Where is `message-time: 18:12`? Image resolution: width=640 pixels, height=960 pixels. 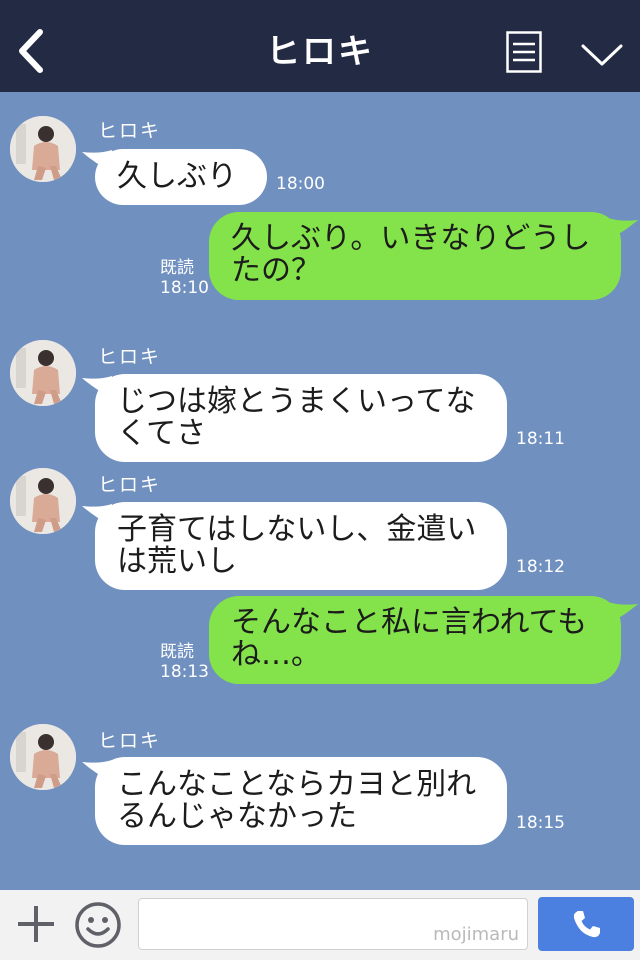
message-time: 18:12 is located at coordinates (540, 567).